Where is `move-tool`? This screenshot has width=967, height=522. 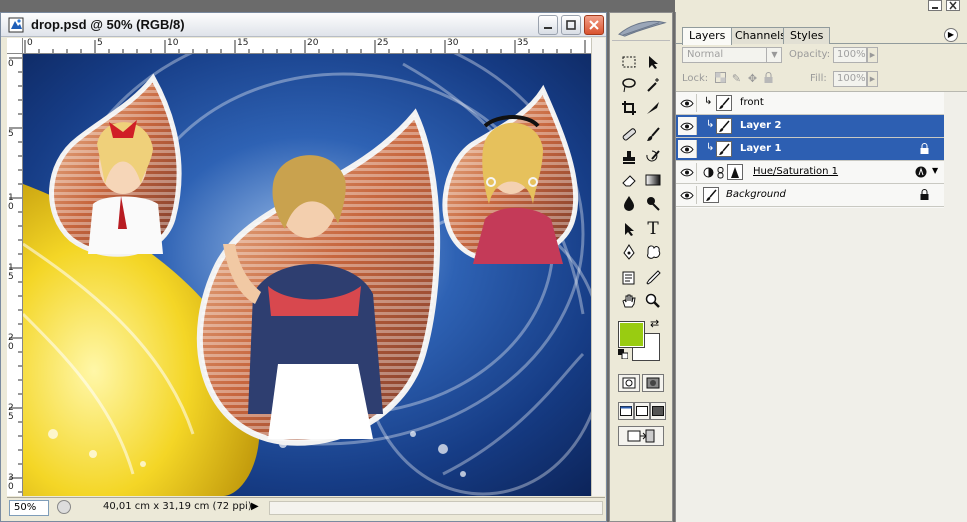
move-tool is located at coordinates (653, 61).